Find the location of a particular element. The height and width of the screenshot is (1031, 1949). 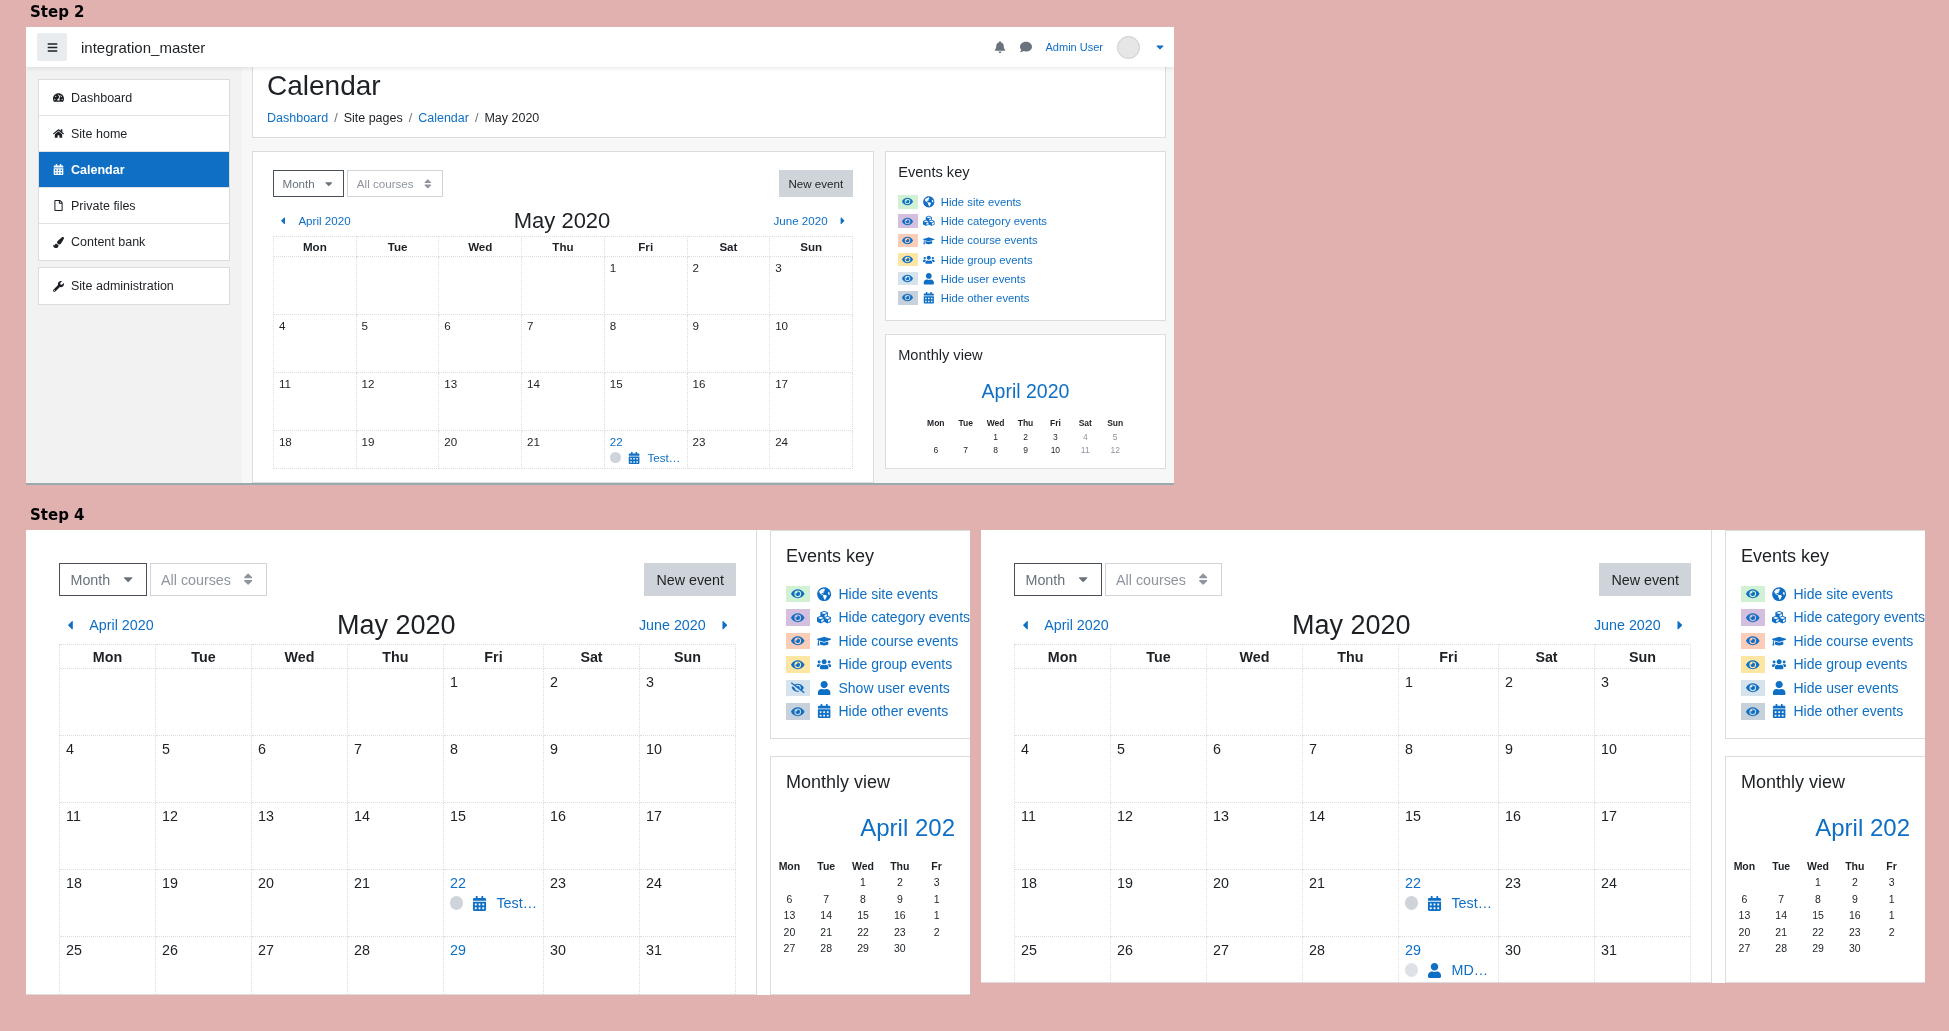

weekday-header: Fri is located at coordinates (646, 246).